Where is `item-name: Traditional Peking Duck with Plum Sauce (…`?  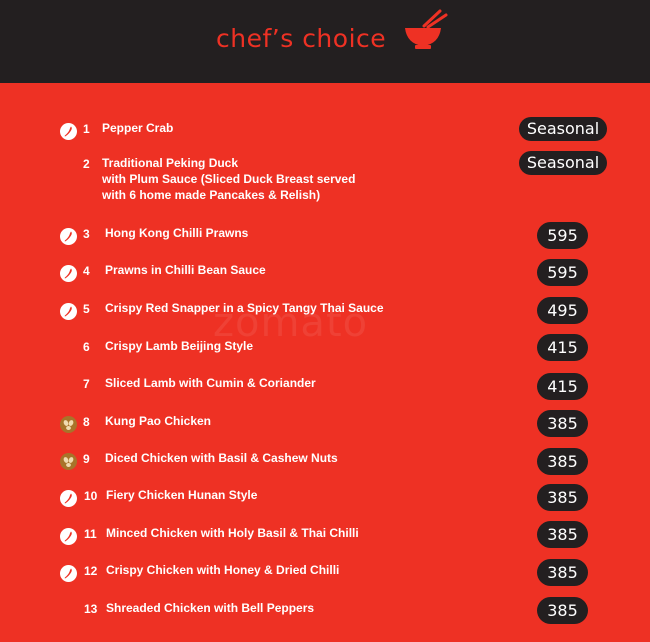 item-name: Traditional Peking Duck with Plum Sauce (… is located at coordinates (228, 179).